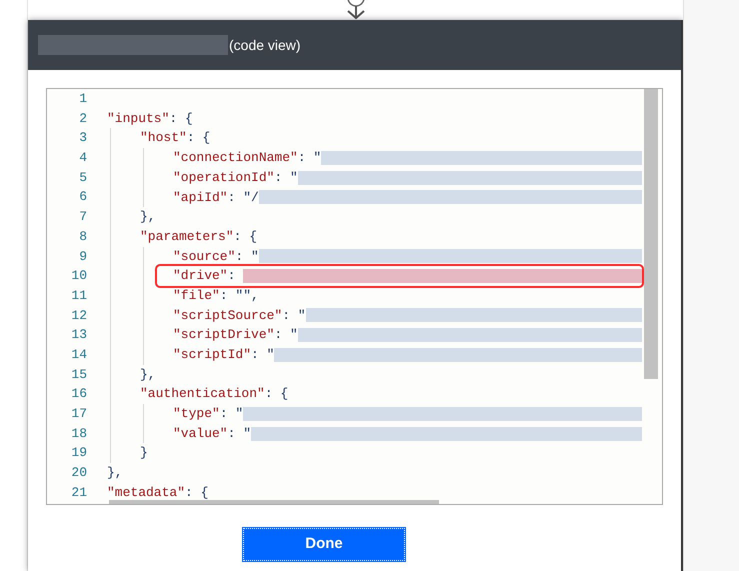  Describe the element at coordinates (79, 394) in the screenshot. I see `line-number: 16` at that location.